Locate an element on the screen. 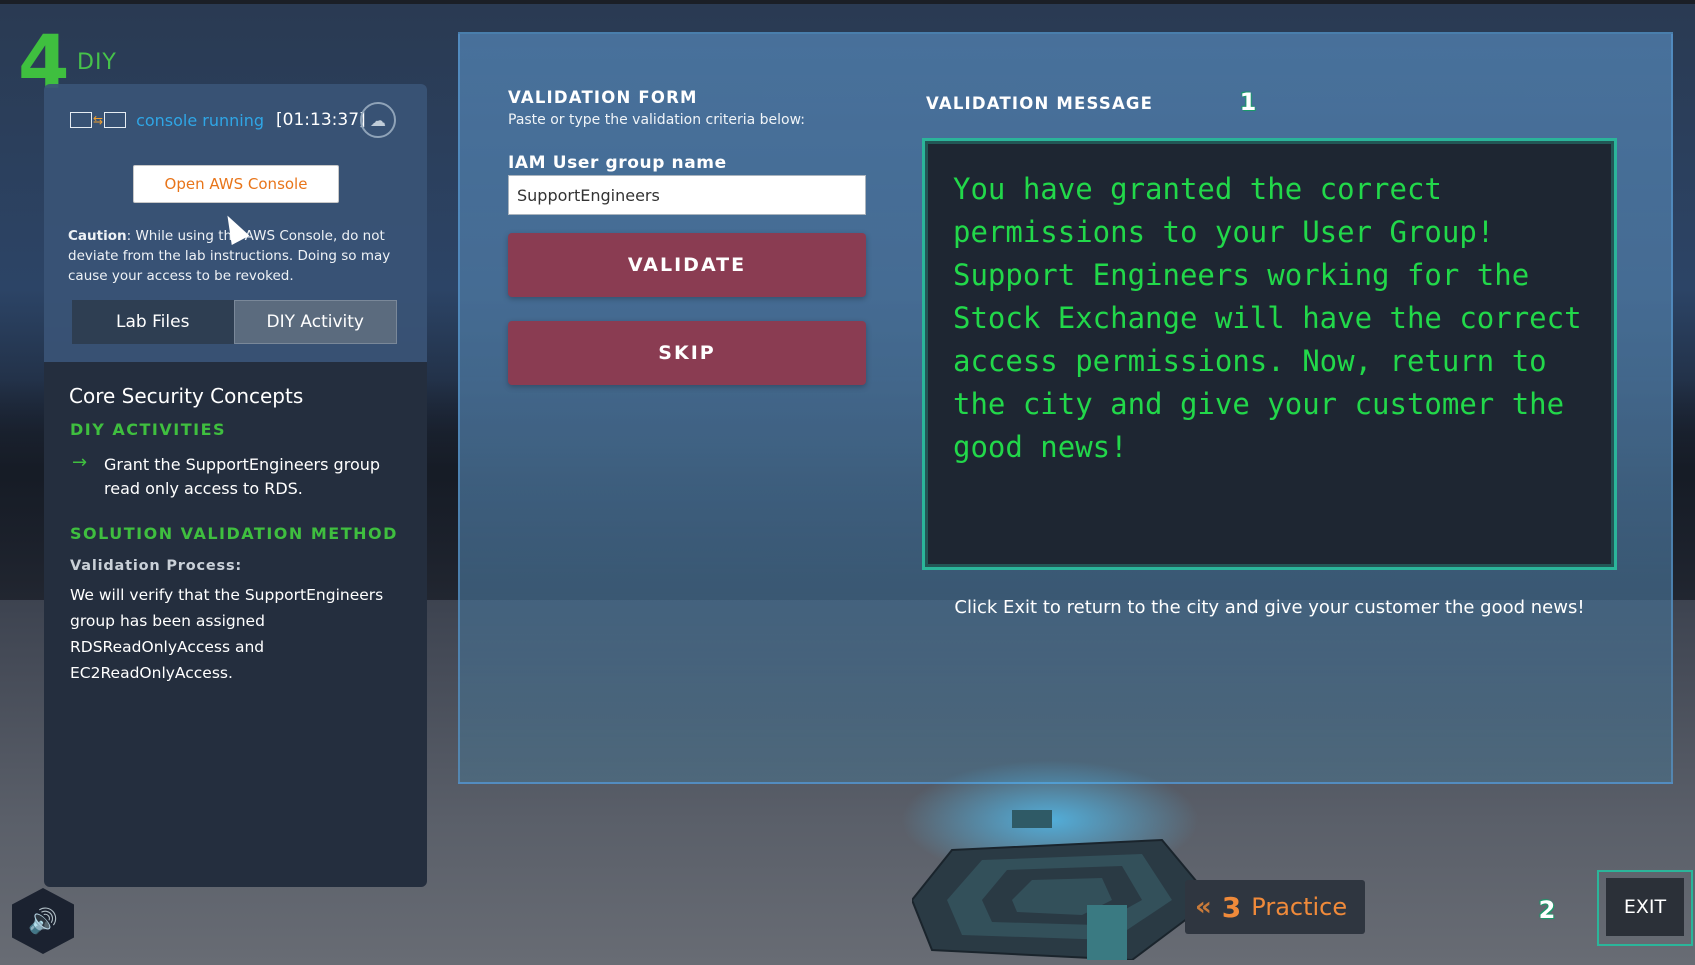 Image resolution: width=1695 pixels, height=965 pixels. iam-group-label: IAM User group name is located at coordinates (617, 163).